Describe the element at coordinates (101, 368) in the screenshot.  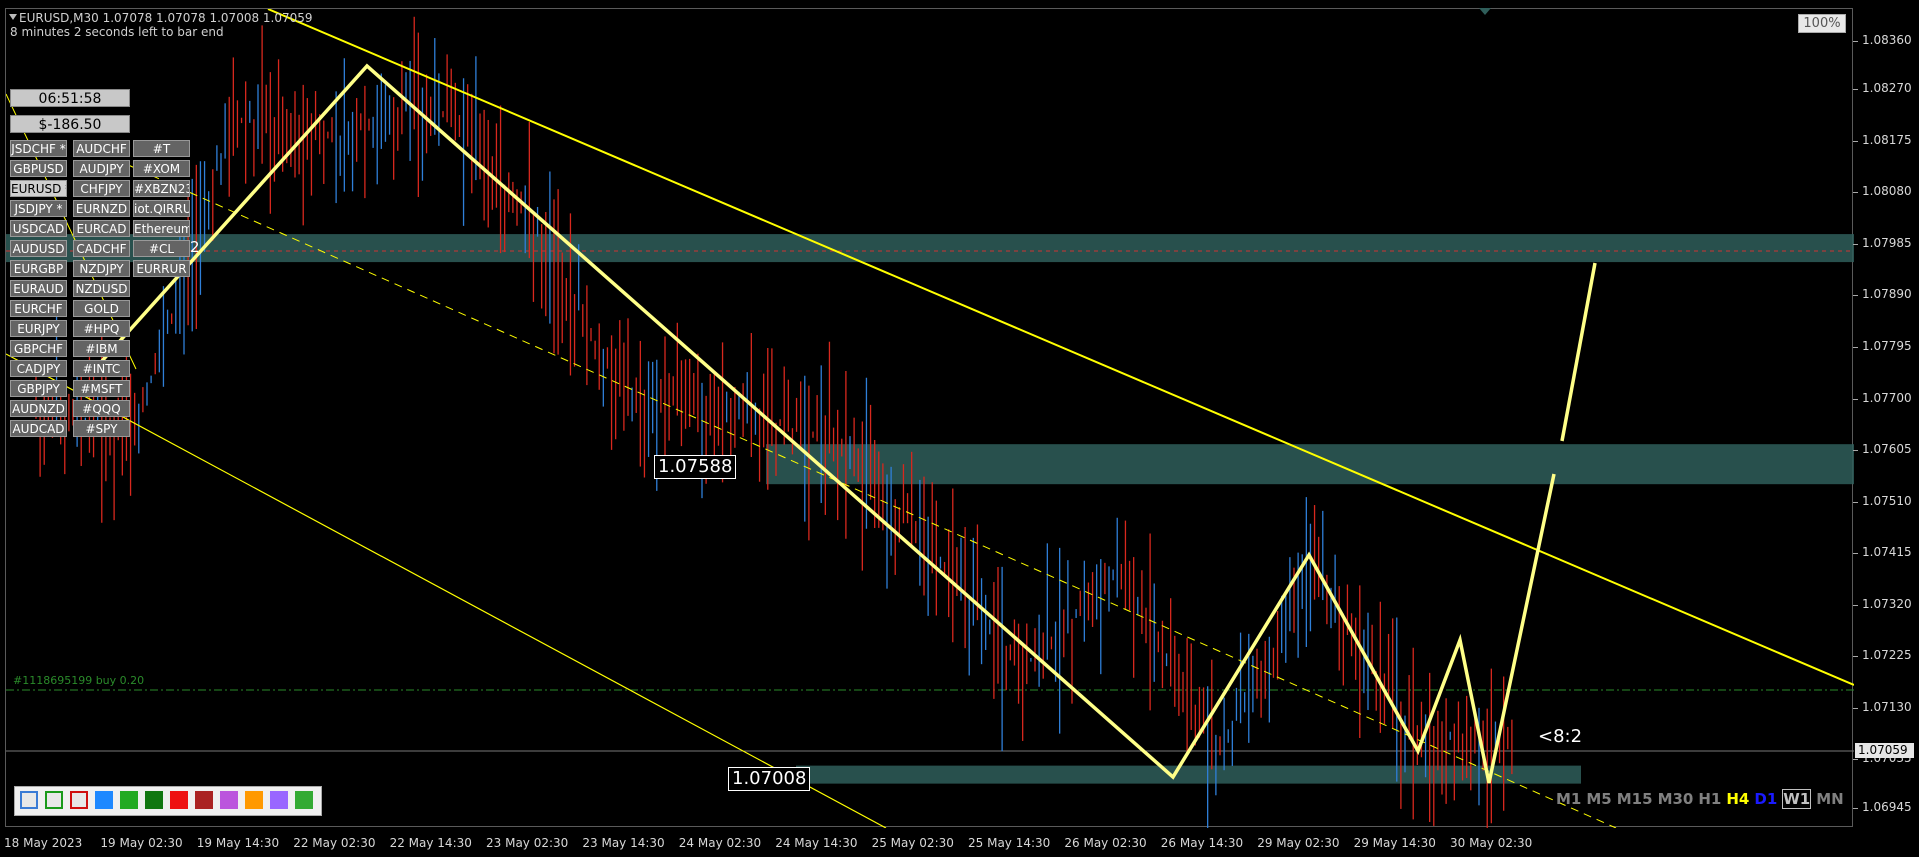
I see `col2-symbol-button: #INTC` at that location.